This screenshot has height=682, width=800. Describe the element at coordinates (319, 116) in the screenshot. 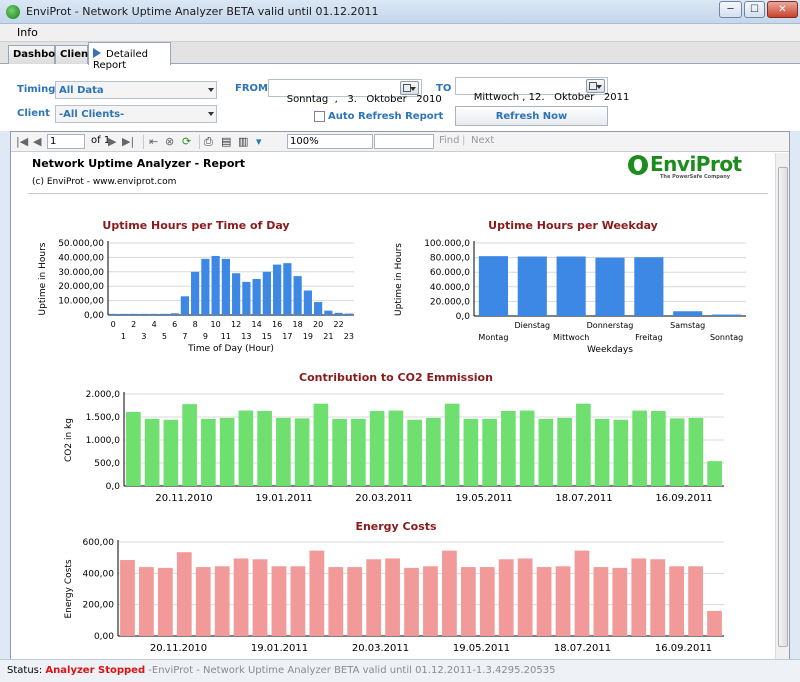

I see `auto-refresh-checkbox` at that location.